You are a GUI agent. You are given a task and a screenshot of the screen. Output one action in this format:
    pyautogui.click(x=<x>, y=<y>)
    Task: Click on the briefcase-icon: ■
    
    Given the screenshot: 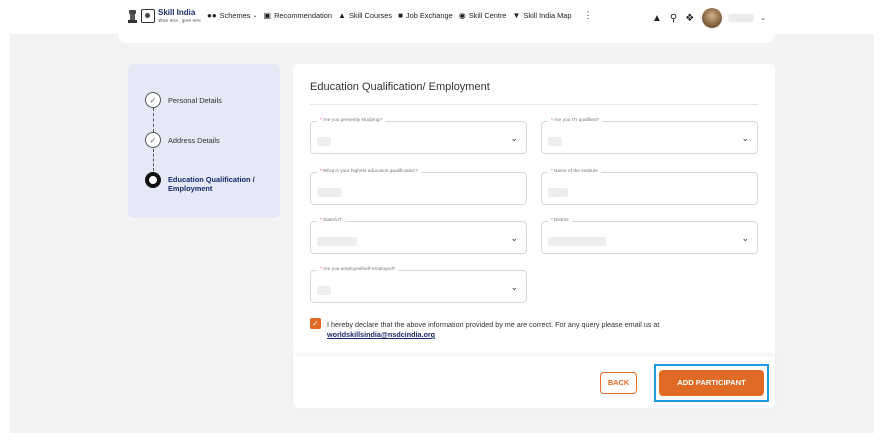 What is the action you would take?
    pyautogui.click(x=400, y=15)
    